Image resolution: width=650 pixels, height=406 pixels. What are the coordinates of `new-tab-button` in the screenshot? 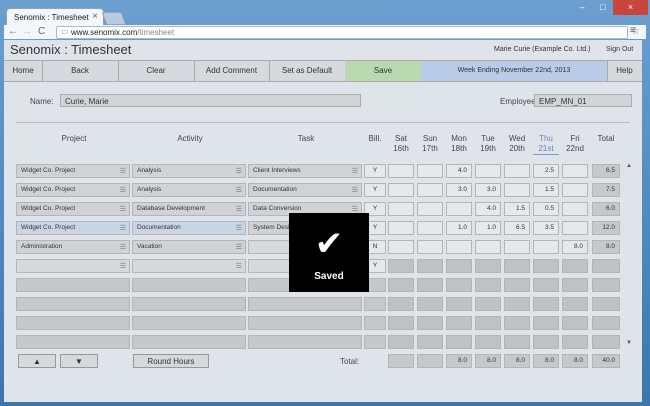 It's located at (114, 18).